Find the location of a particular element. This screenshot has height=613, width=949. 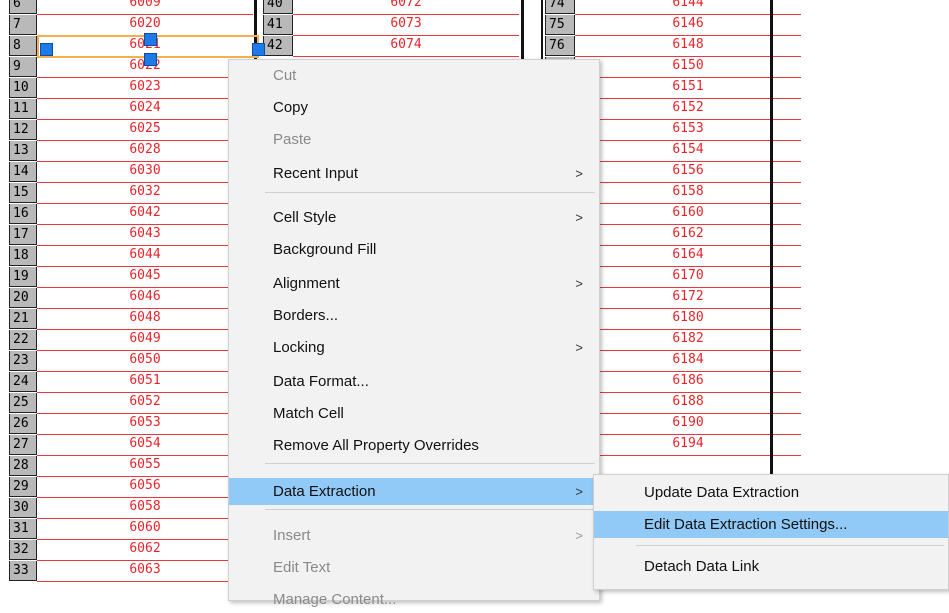

menu-item-copy: Copy is located at coordinates (414, 107).